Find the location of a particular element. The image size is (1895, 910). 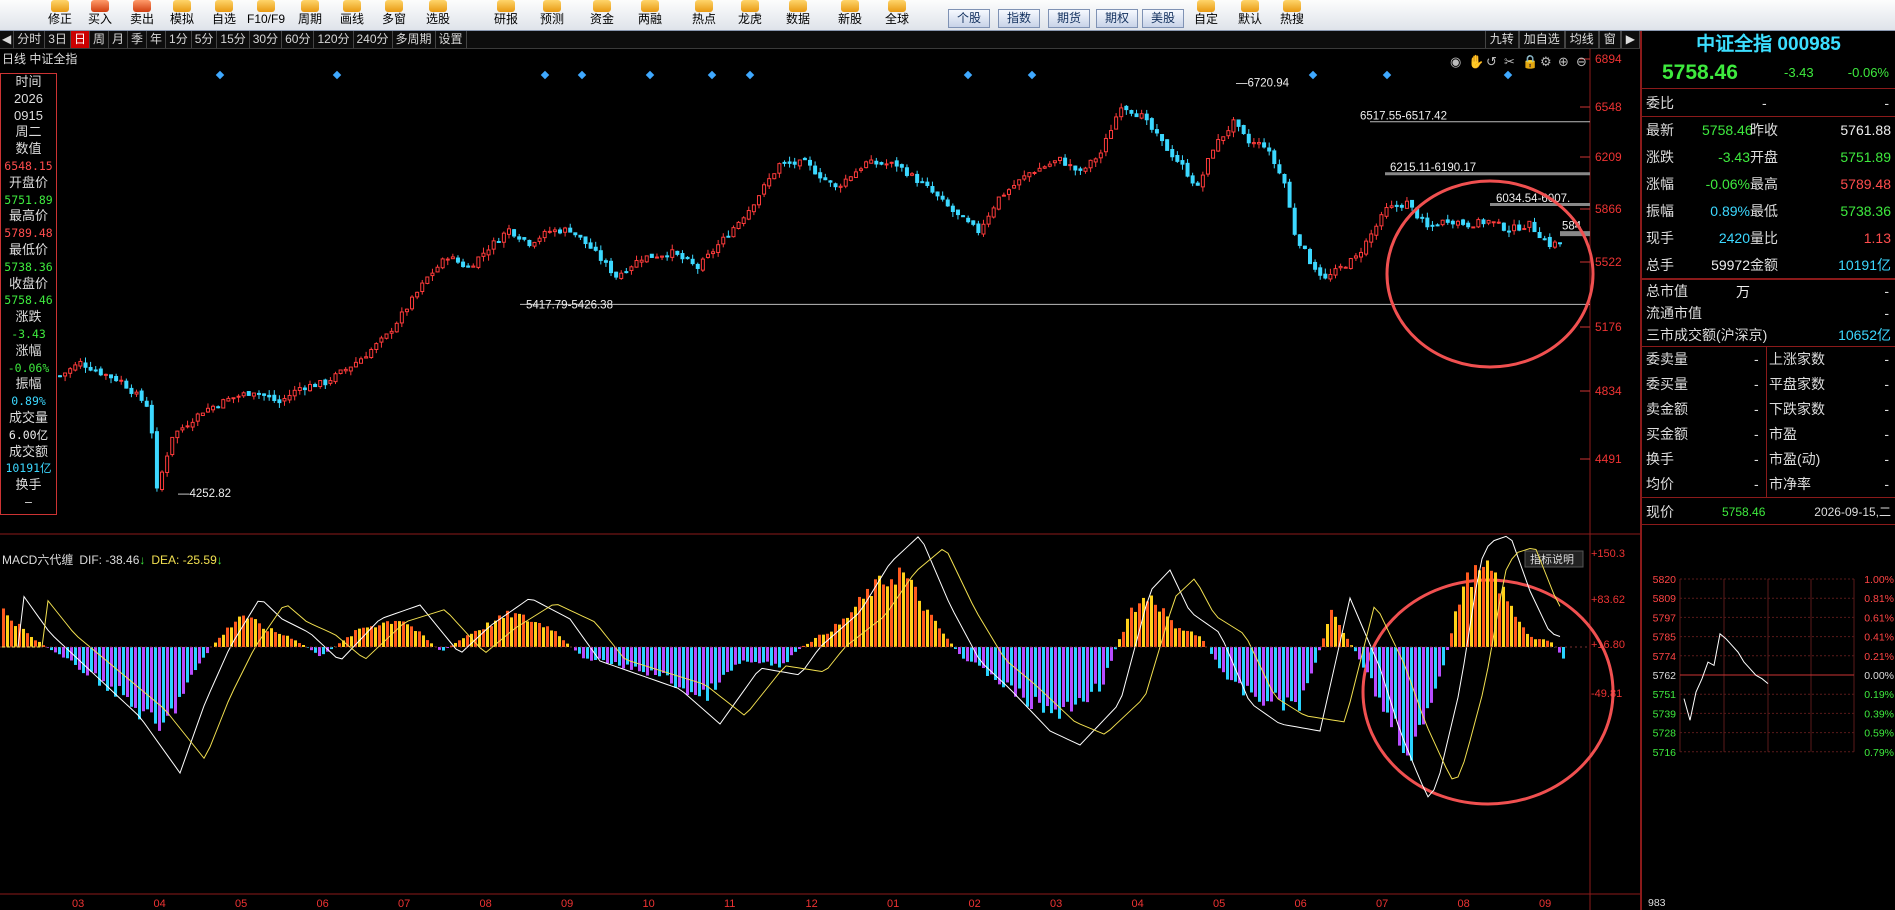

period-13: 240分 is located at coordinates (373, 39).